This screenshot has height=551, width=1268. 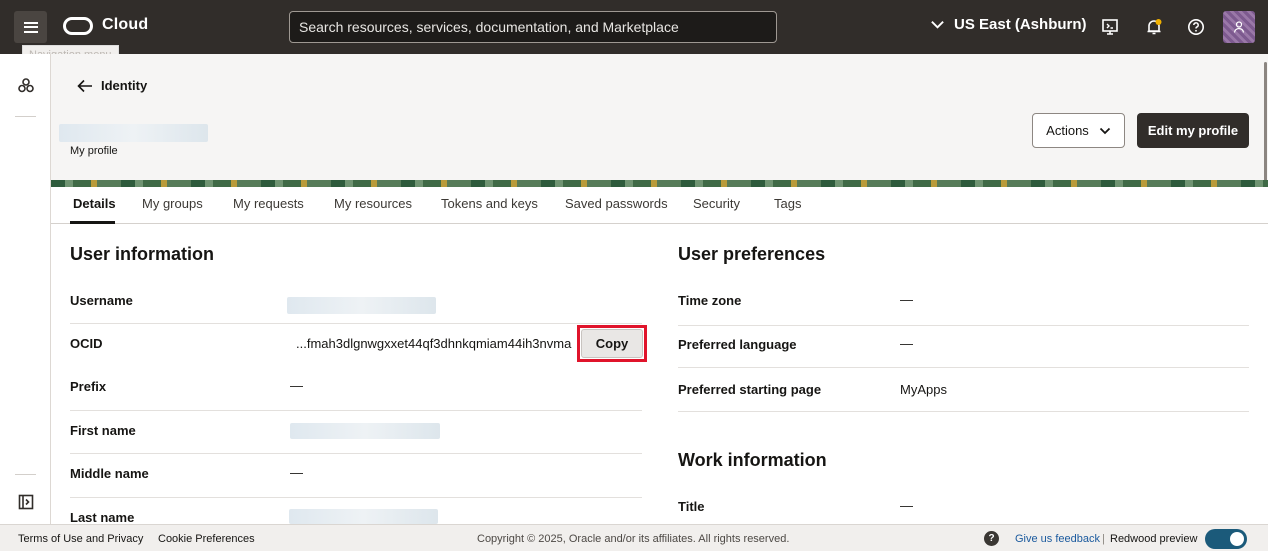 What do you see at coordinates (361, 305) in the screenshot?
I see `username-value-redacted` at bounding box center [361, 305].